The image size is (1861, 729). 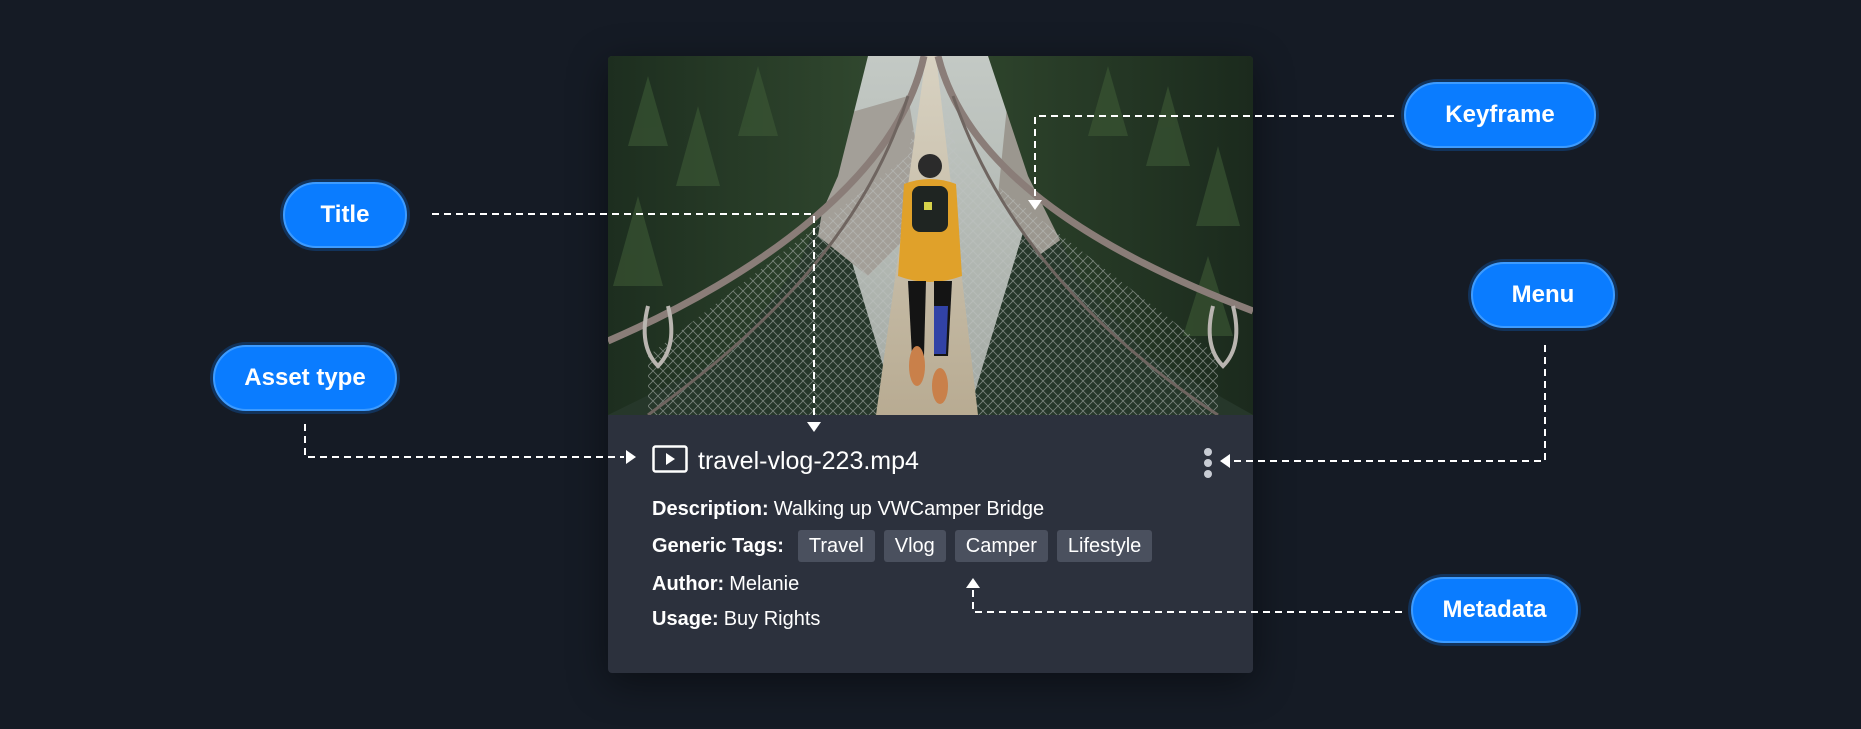 I want to click on metadata-description: Description: Walking up VWCamper Bridge, so click(x=848, y=509).